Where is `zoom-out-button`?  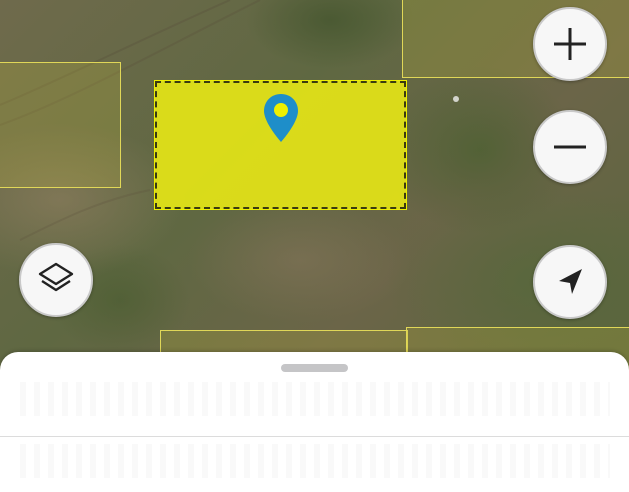
zoom-out-button is located at coordinates (570, 147).